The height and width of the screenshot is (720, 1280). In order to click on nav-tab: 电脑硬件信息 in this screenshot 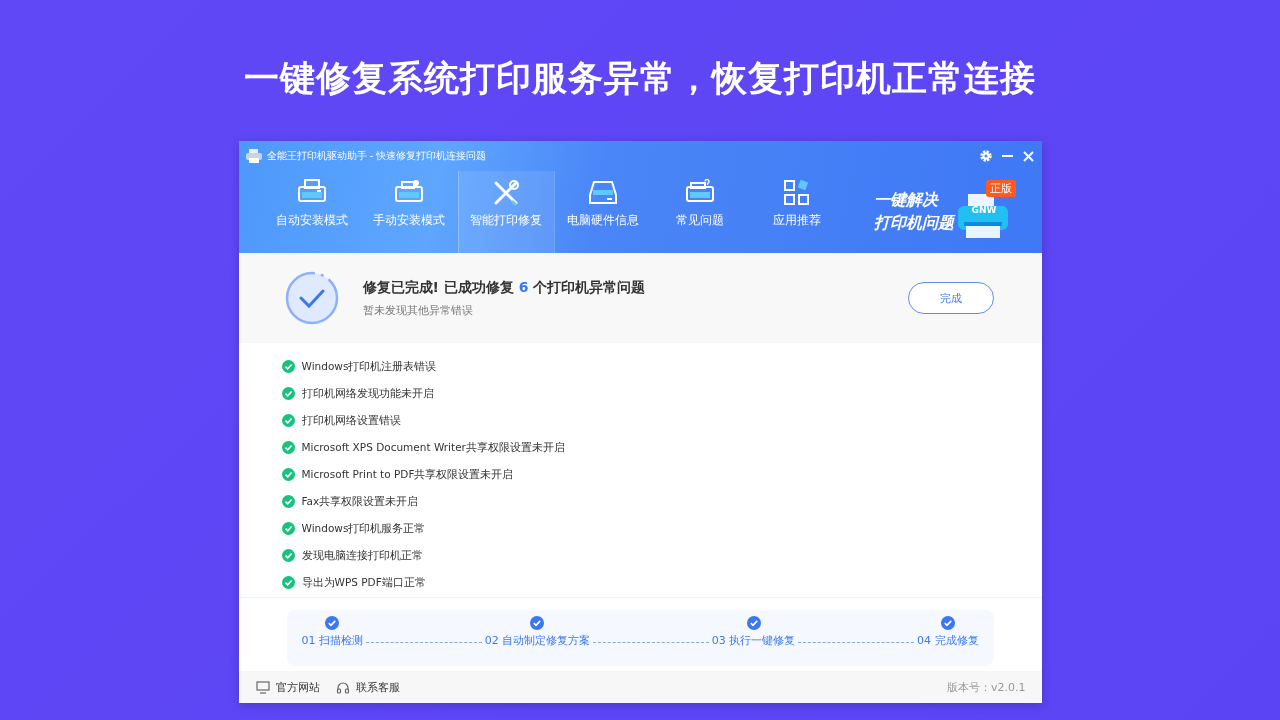, I will do `click(603, 212)`.